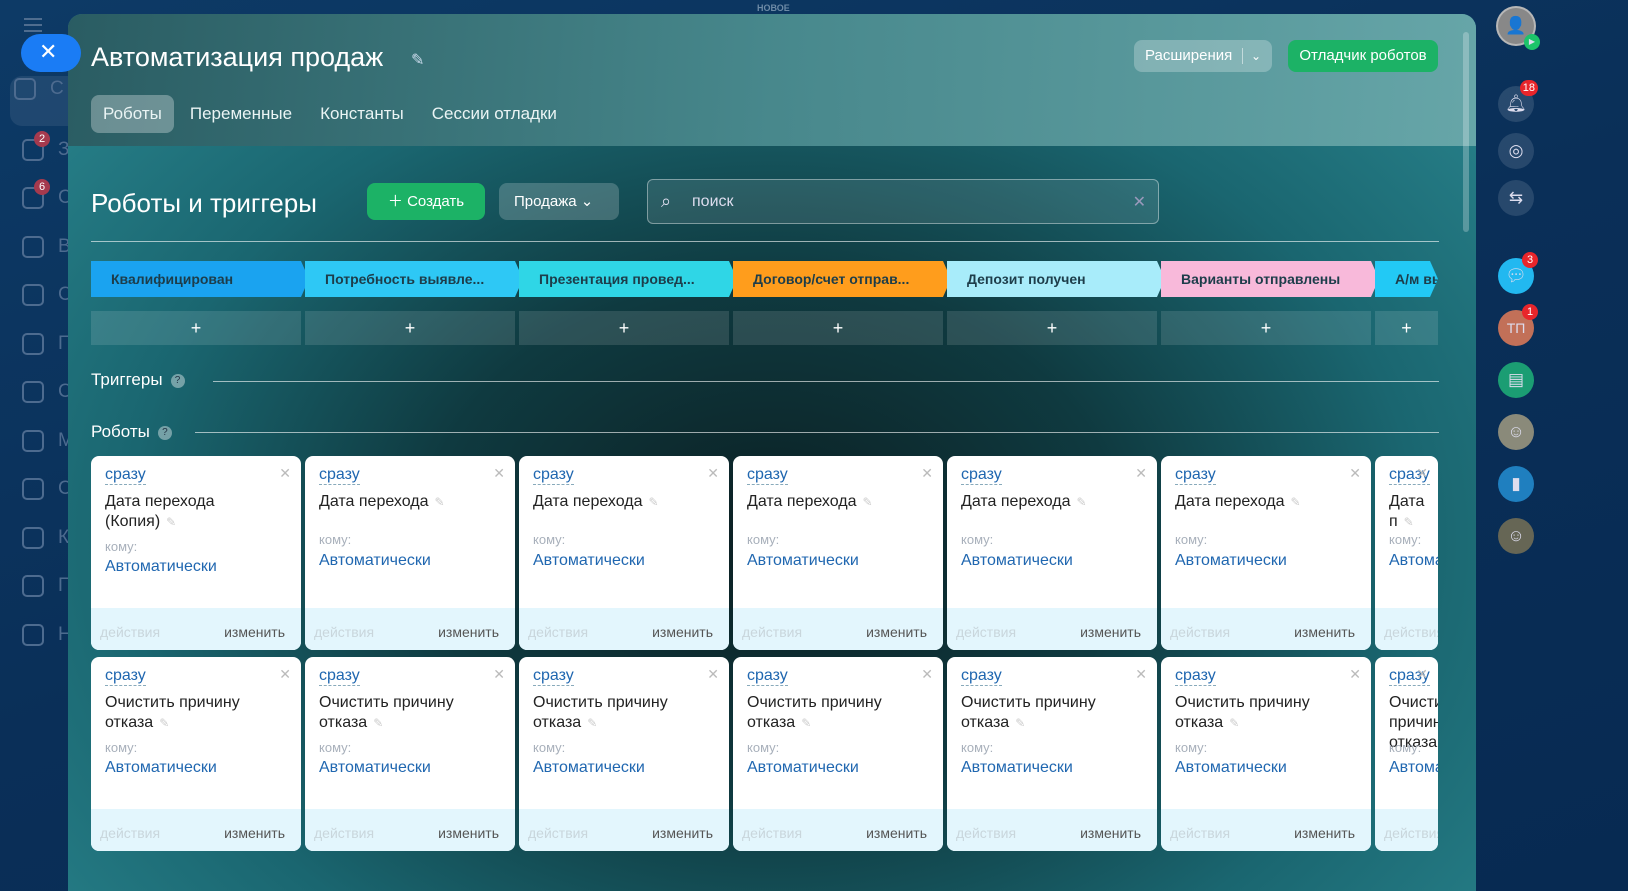 Image resolution: width=1628 pixels, height=891 pixels. Describe the element at coordinates (132, 114) in the screenshot. I see `tab-robots: Роботы` at that location.